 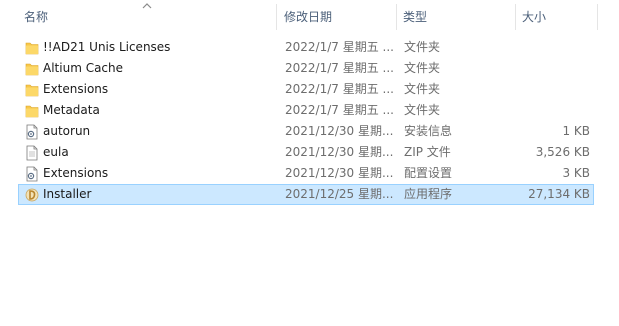 I want to click on file-row: Altium Cache 2022/1/7 星期五 ... 文件夹, so click(x=306, y=68).